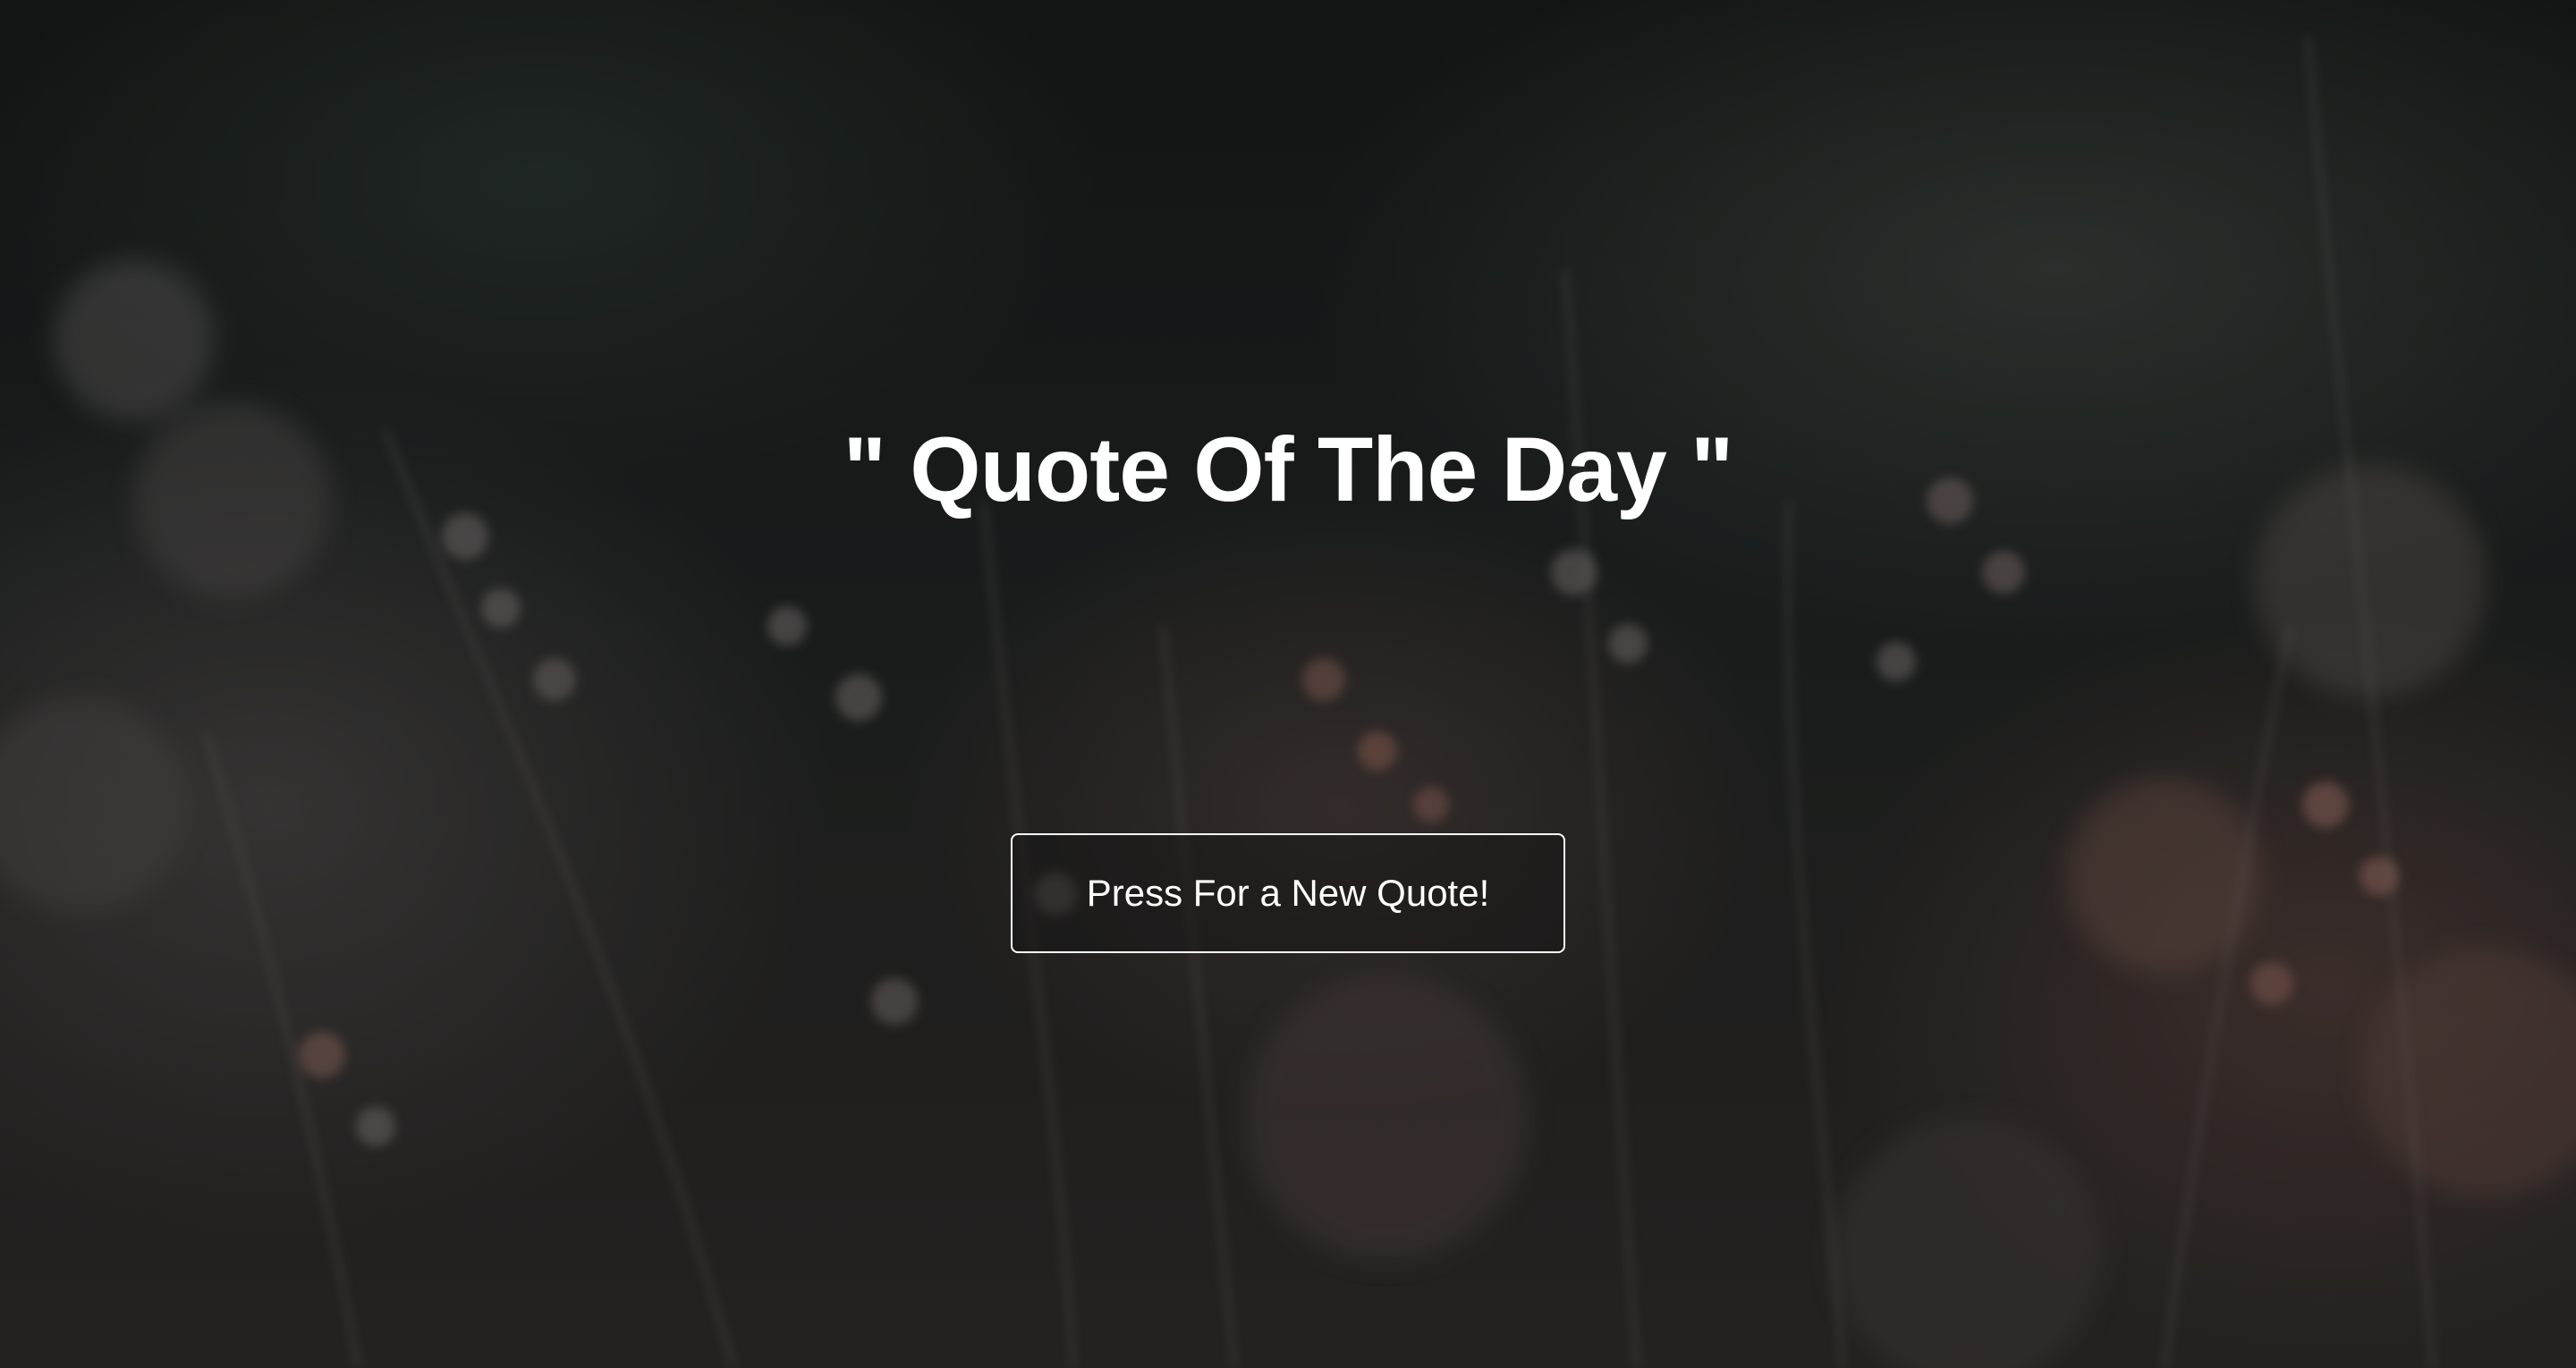 This screenshot has width=2576, height=1368. What do you see at coordinates (1288, 893) in the screenshot?
I see `new-quote-button: Press For a New Quote!` at bounding box center [1288, 893].